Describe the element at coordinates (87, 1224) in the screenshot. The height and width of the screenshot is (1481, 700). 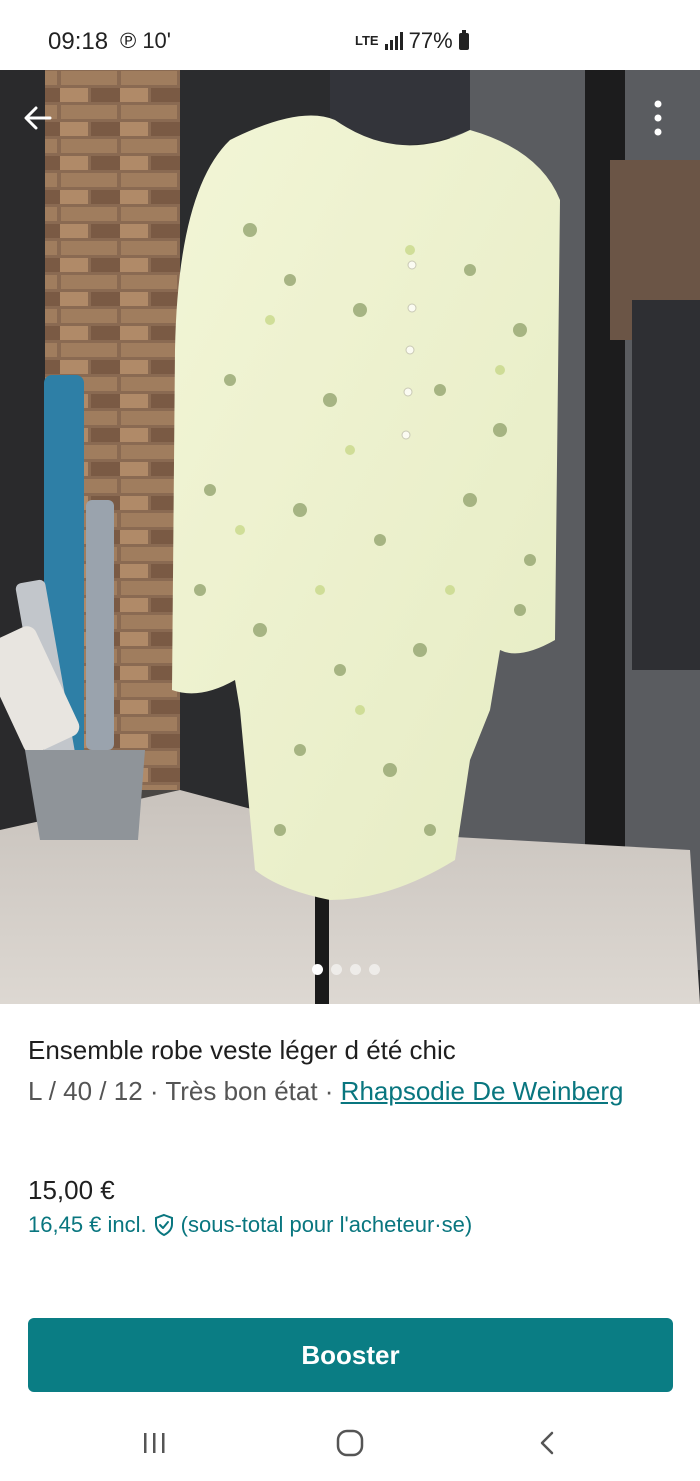
I see `buyer-price-value: 16,45 € incl.` at that location.